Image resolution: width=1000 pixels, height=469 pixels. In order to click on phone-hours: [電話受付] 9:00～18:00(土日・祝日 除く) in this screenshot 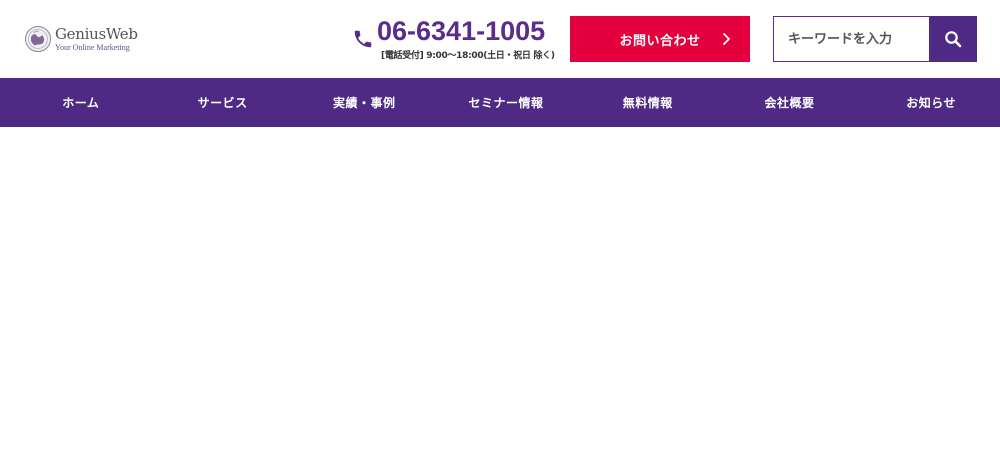, I will do `click(468, 56)`.